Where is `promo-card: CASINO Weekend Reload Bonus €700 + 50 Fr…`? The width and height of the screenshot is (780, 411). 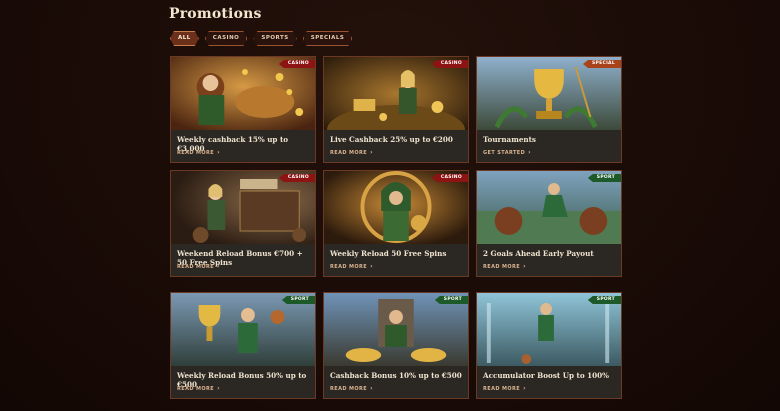
promo-card: CASINO Weekend Reload Bonus €700 + 50 Fr… is located at coordinates (243, 223).